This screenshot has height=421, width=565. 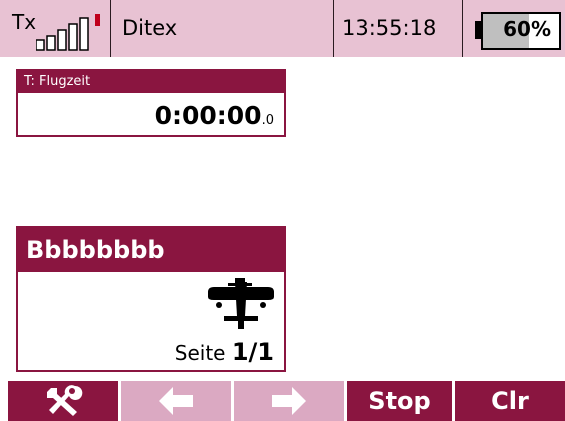 I want to click on page-label: Seite, so click(x=200, y=353).